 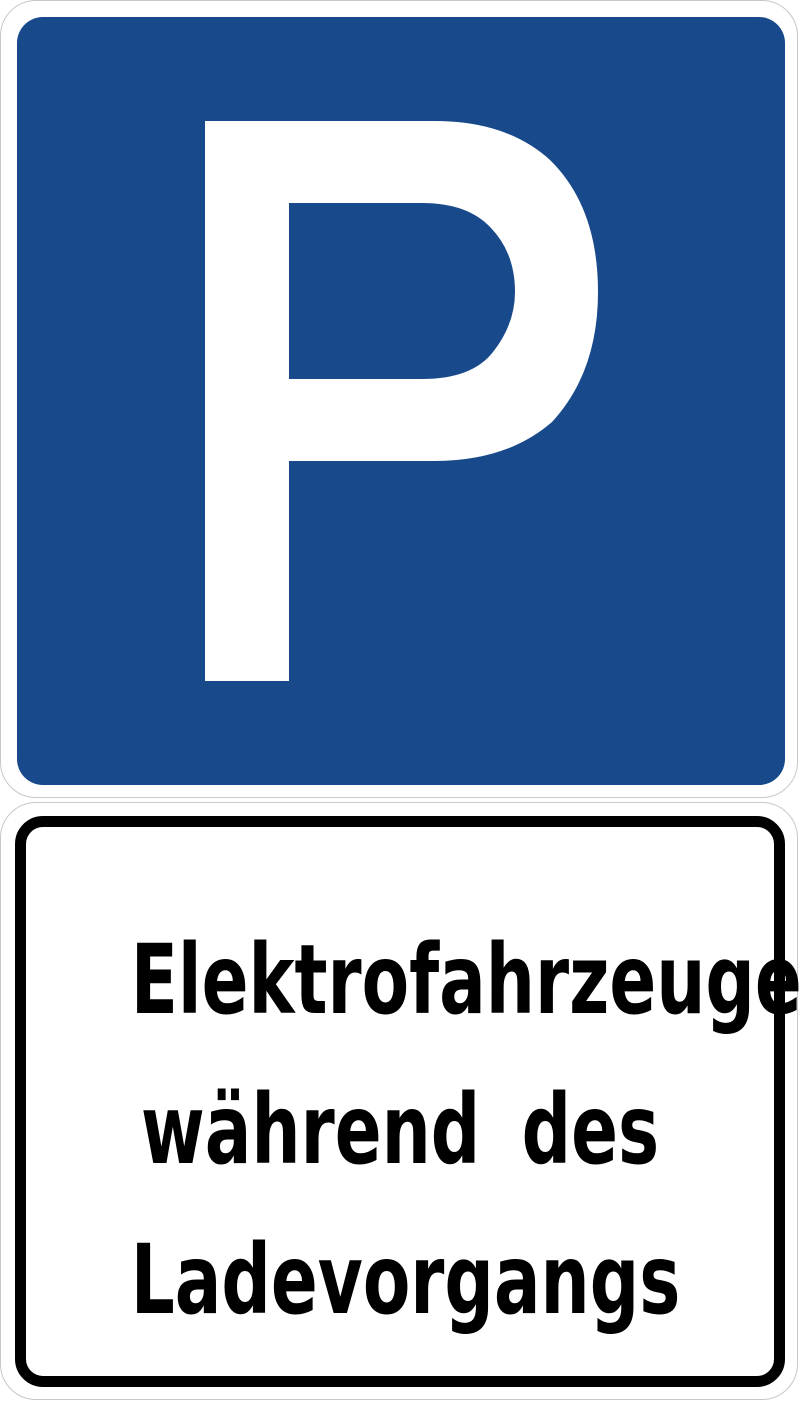 What do you see at coordinates (405, 1280) in the screenshot?
I see `sign-text-line-3: Ladevorgangs` at bounding box center [405, 1280].